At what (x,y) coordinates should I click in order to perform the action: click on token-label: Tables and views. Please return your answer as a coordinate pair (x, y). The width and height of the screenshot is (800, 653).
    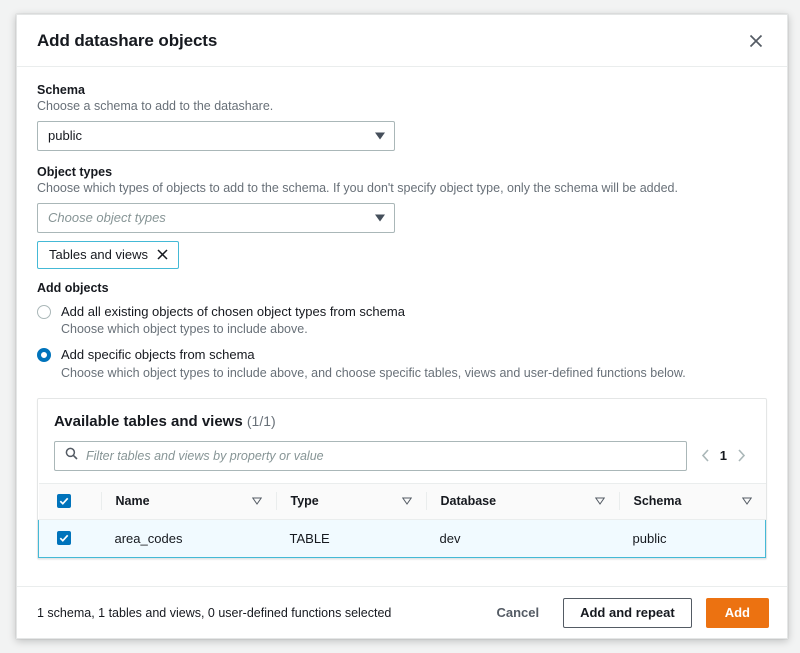
    Looking at the image, I should click on (98, 255).